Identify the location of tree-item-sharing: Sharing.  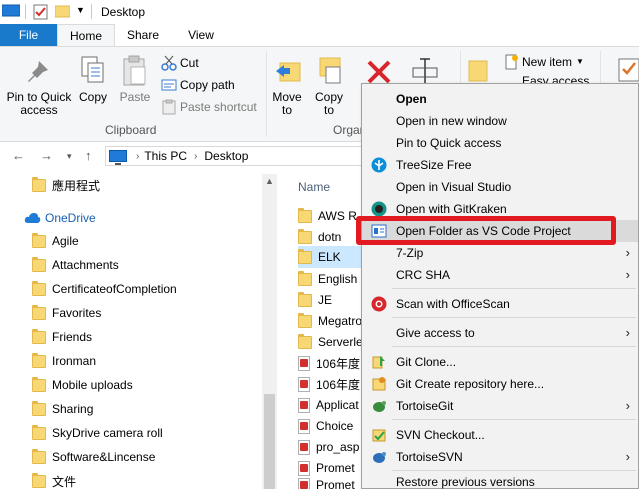
(62, 409).